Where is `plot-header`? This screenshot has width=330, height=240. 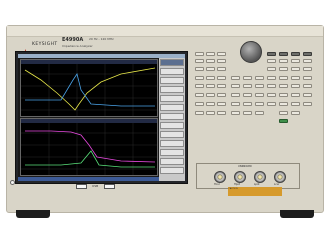 plot-header is located at coordinates (89, 121).